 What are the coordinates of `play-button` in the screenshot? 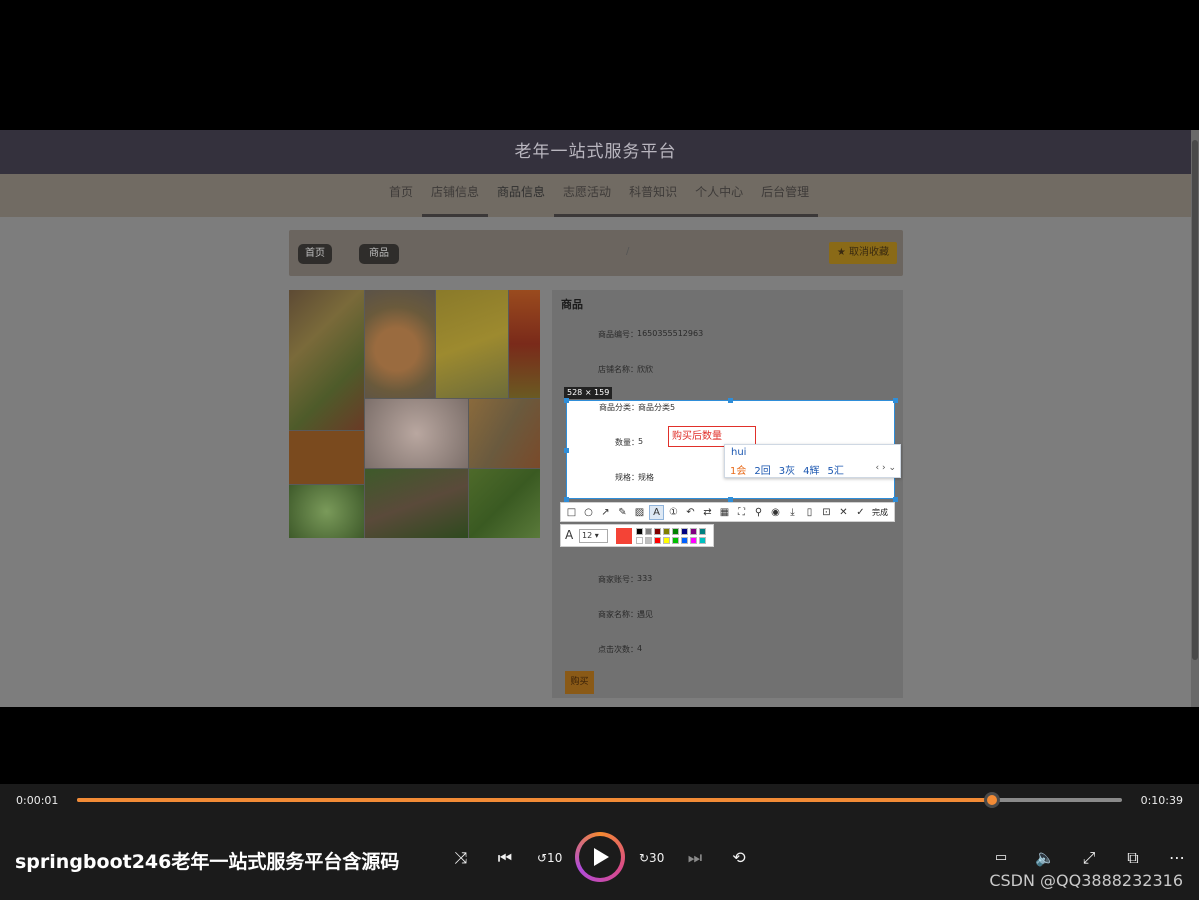 It's located at (600, 857).